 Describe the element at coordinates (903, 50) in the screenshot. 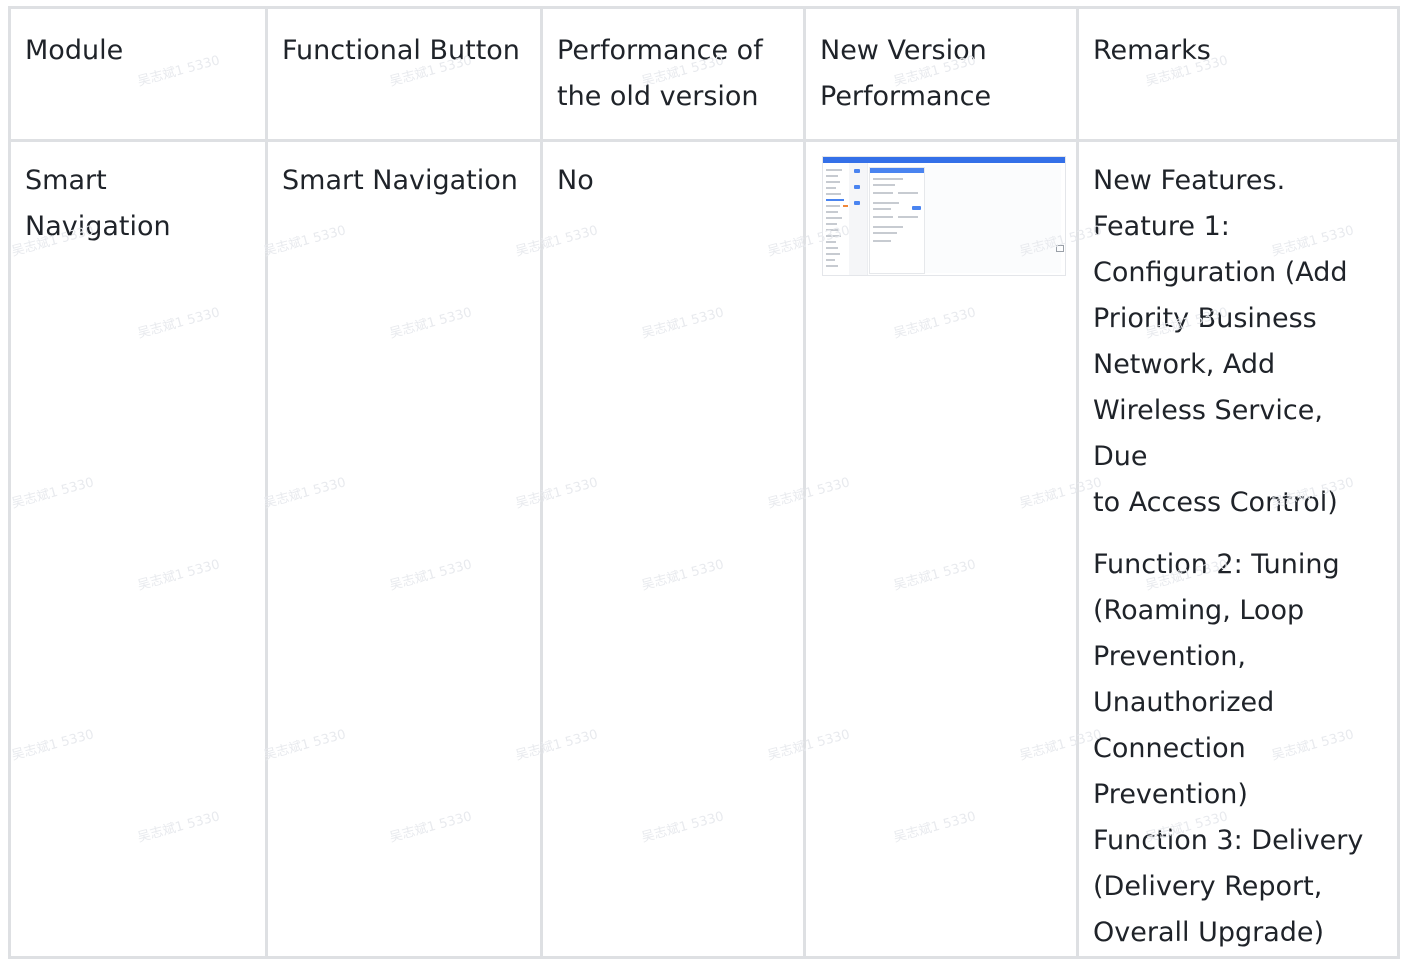

I see `header-new-version-line1: New Version` at that location.